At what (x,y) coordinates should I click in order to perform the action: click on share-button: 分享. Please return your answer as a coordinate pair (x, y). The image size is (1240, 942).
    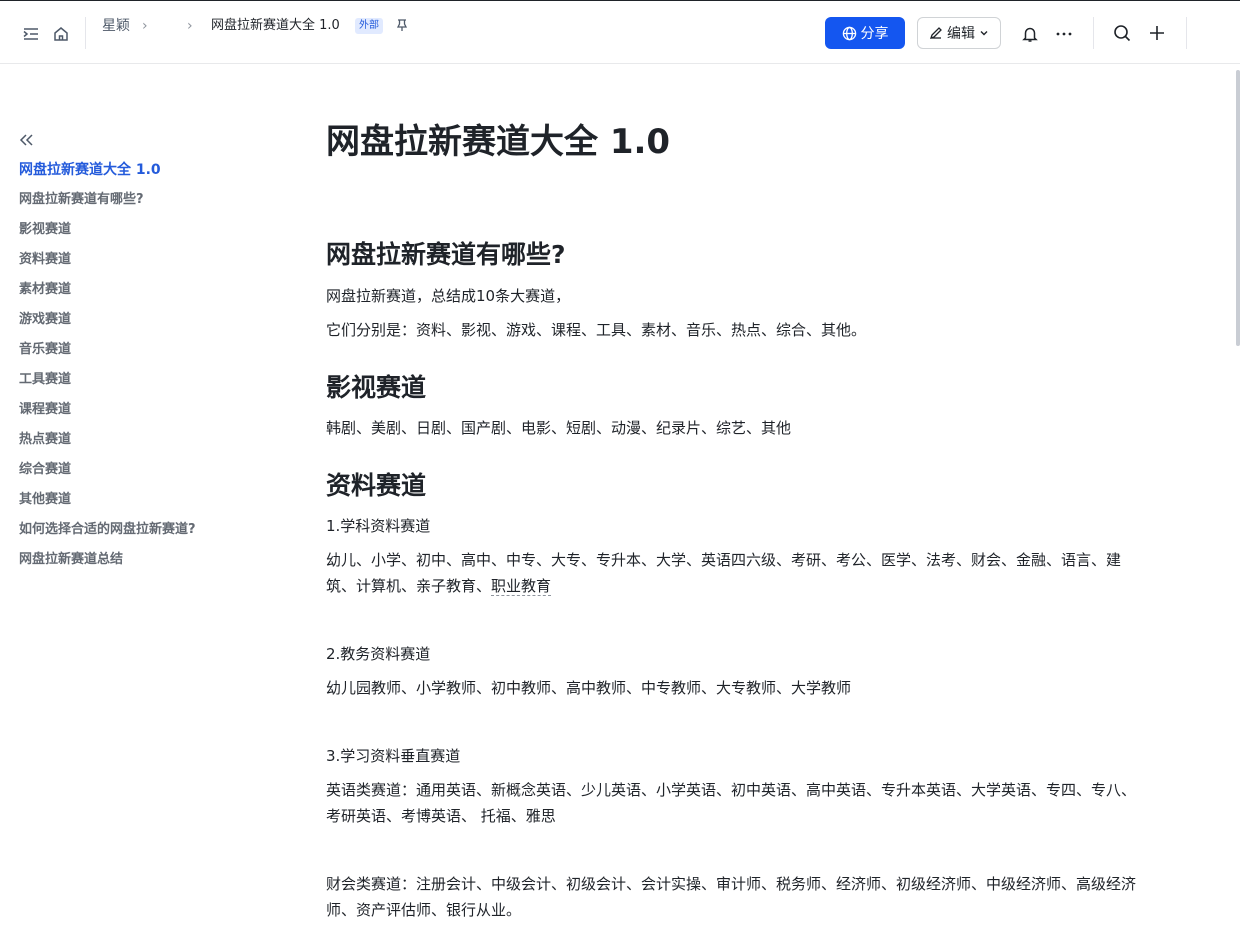
    Looking at the image, I should click on (865, 33).